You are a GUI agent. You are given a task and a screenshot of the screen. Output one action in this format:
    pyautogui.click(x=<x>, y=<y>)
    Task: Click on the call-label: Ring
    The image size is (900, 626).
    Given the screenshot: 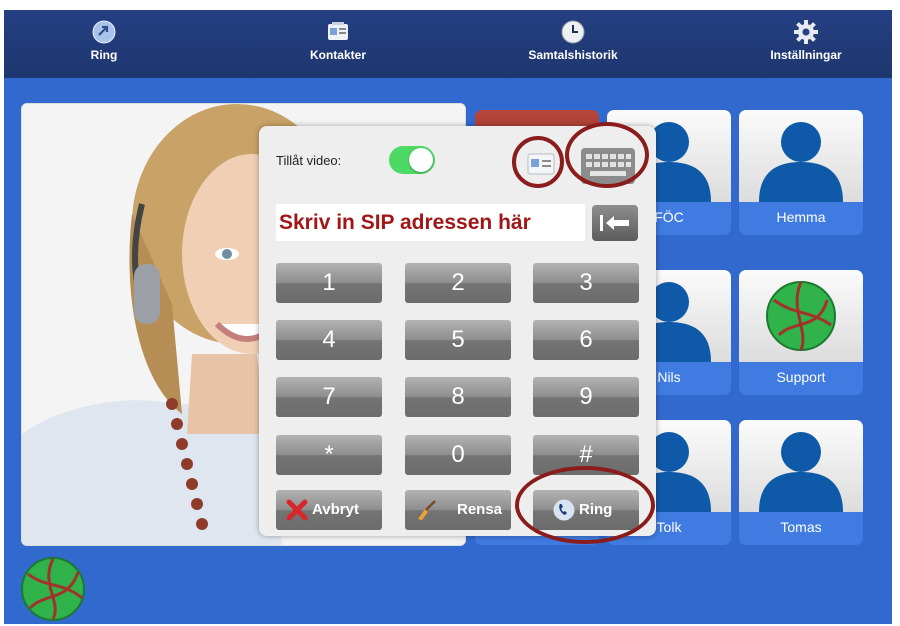 What is the action you would take?
    pyautogui.click(x=596, y=509)
    